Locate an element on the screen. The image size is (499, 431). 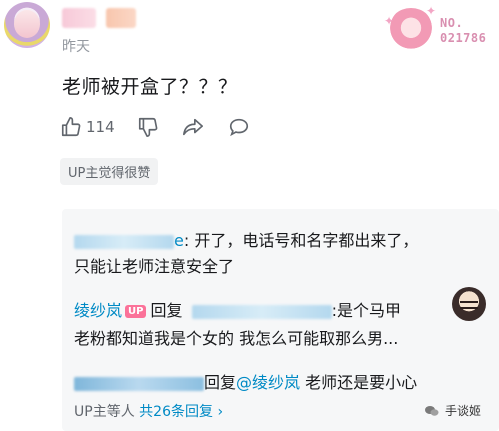
reply-count-link: 共26条回复 is located at coordinates (176, 412).